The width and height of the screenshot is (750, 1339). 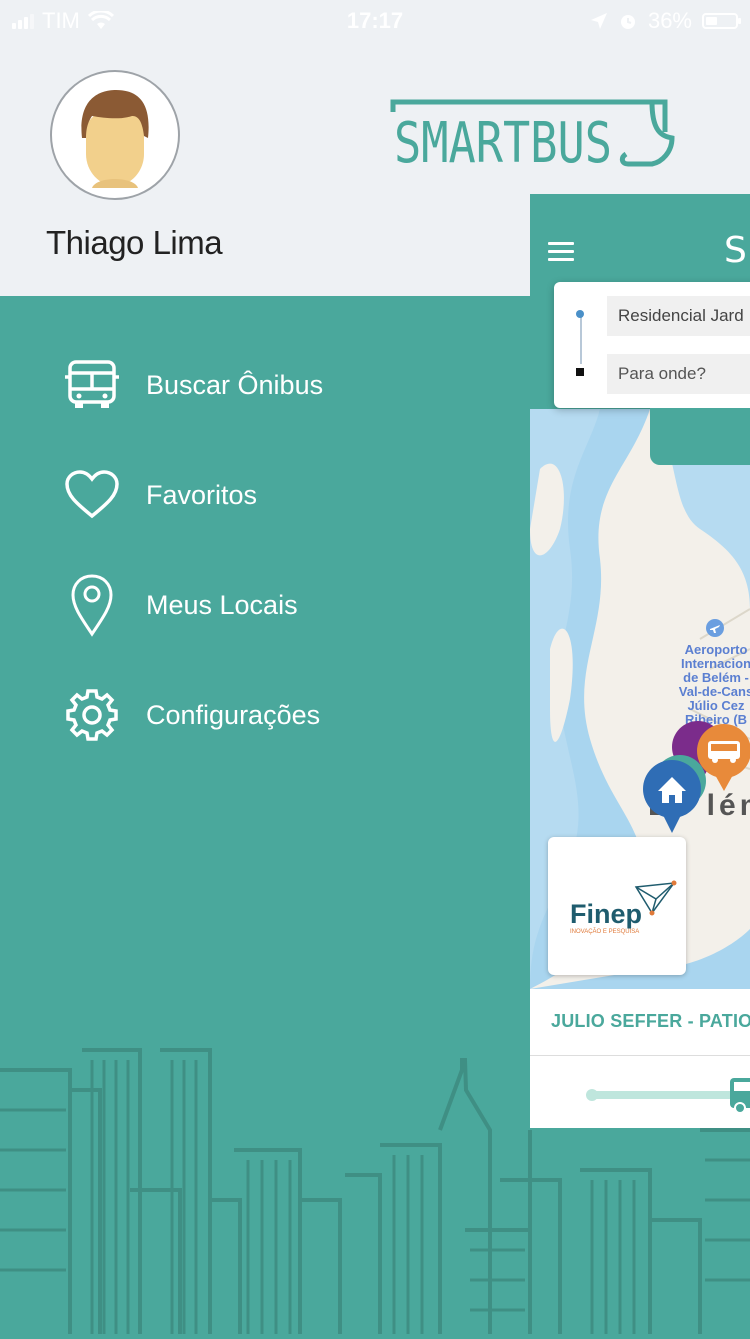 What do you see at coordinates (669, 20) in the screenshot?
I see `battery-percentage: 36%` at bounding box center [669, 20].